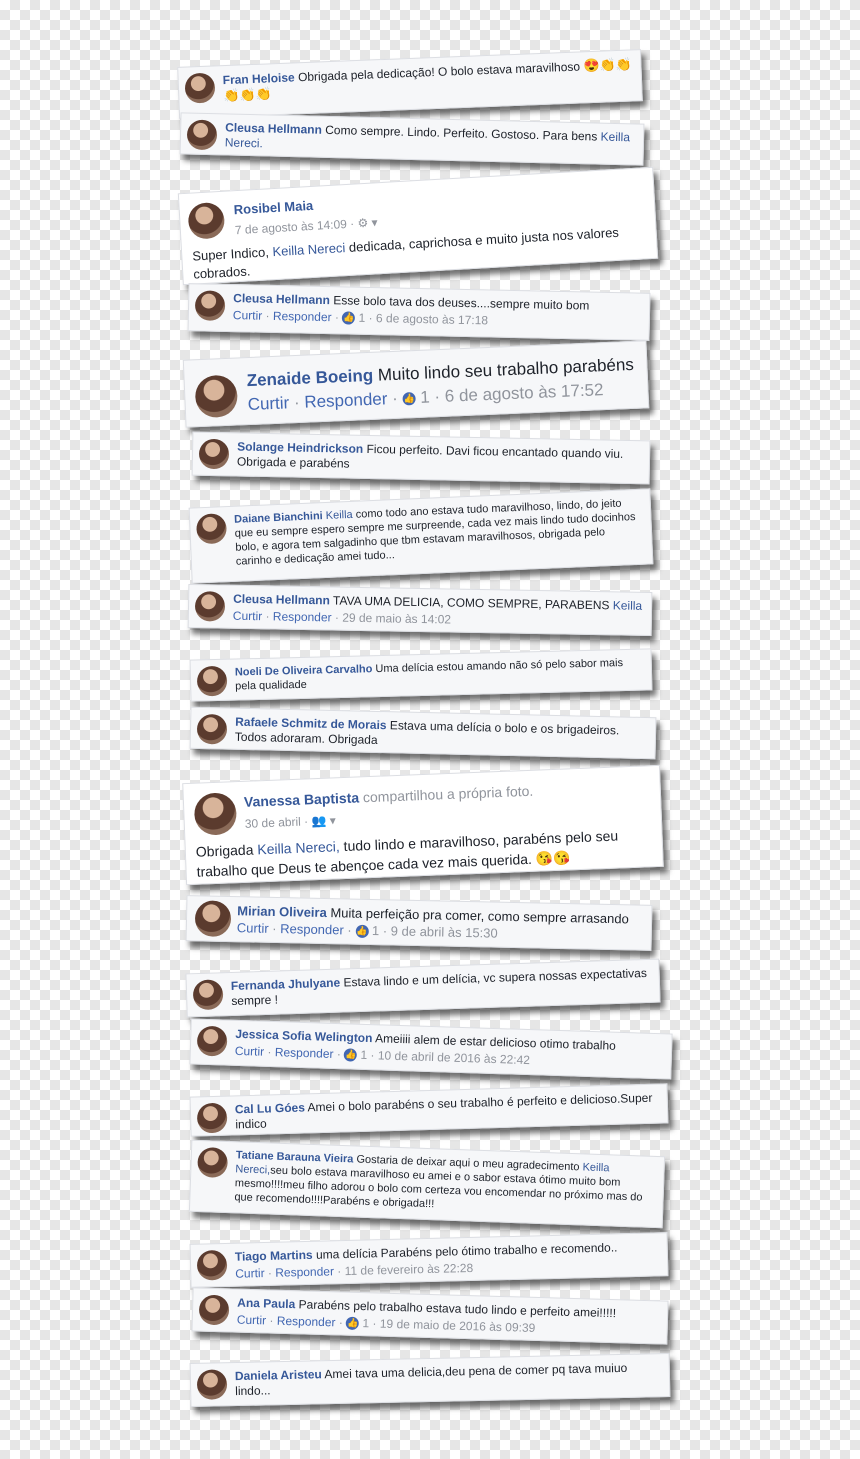  Describe the element at coordinates (448, 794) in the screenshot. I see `shared-text: compartilhou a própria foto.` at that location.